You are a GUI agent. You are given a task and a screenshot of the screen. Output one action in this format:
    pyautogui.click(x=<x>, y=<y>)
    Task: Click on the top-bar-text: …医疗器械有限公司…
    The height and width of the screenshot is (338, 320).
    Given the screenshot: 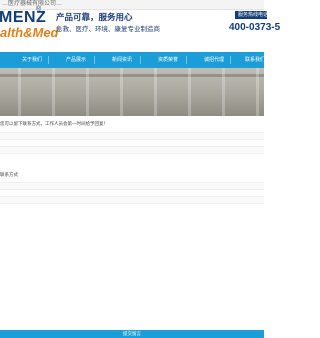 What is the action you would take?
    pyautogui.click(x=32, y=4)
    